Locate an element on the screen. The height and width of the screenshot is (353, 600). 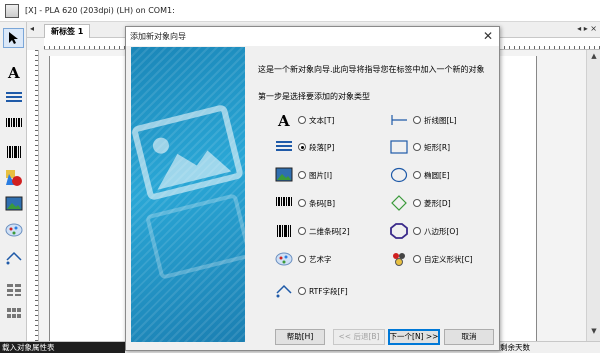
ellipse-icon is located at coordinates (399, 175).